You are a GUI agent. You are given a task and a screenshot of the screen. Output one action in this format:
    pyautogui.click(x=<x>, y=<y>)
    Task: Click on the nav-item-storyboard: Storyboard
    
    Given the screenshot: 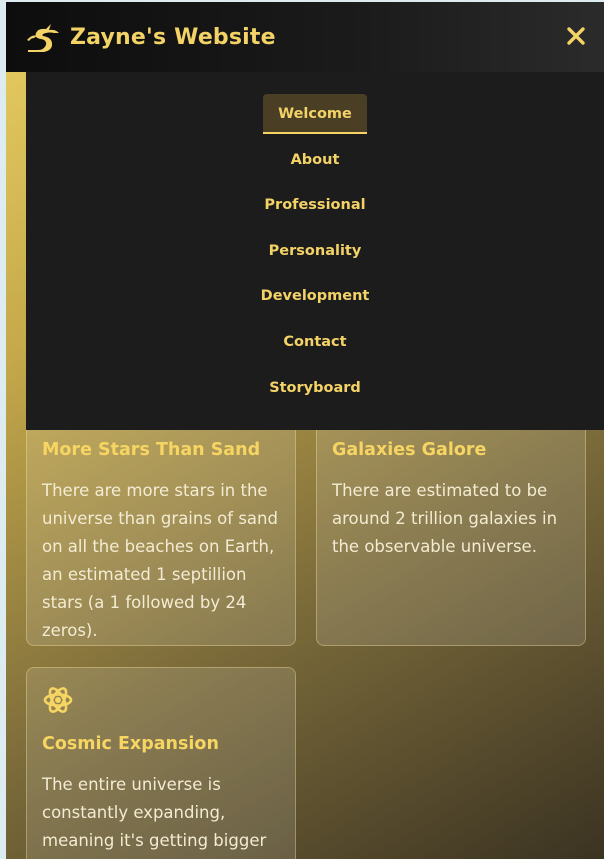 What is the action you would take?
    pyautogui.click(x=315, y=388)
    